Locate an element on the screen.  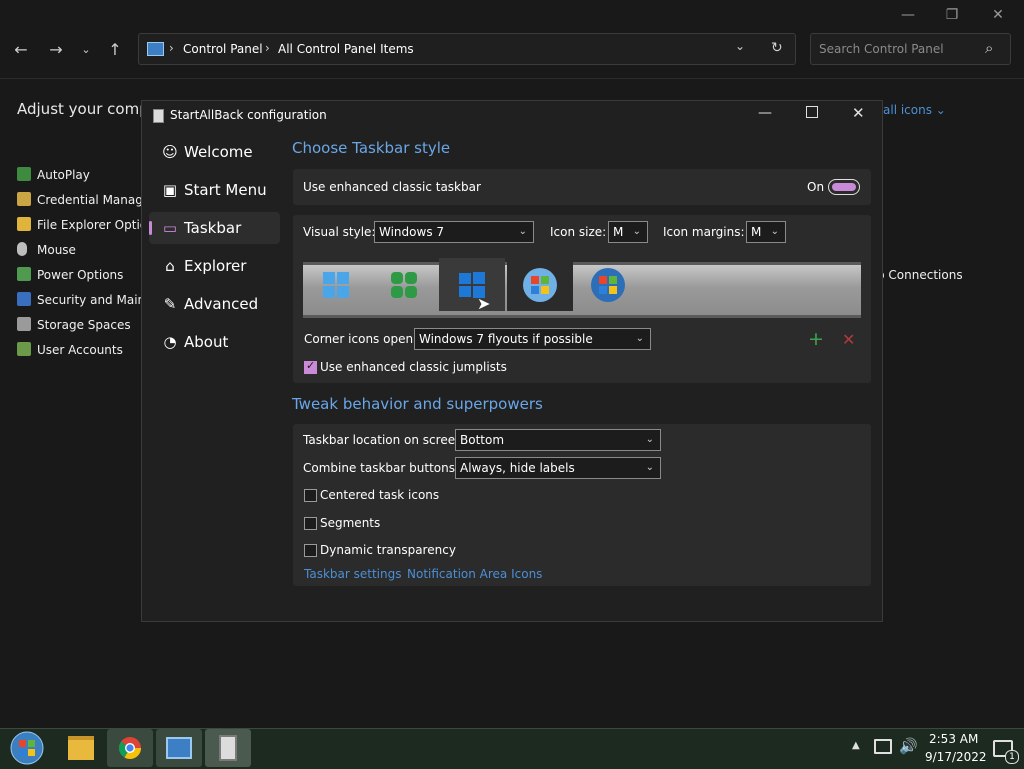
combine-buttons-select: Always, hide labels ⌄ is located at coordinates (558, 468).